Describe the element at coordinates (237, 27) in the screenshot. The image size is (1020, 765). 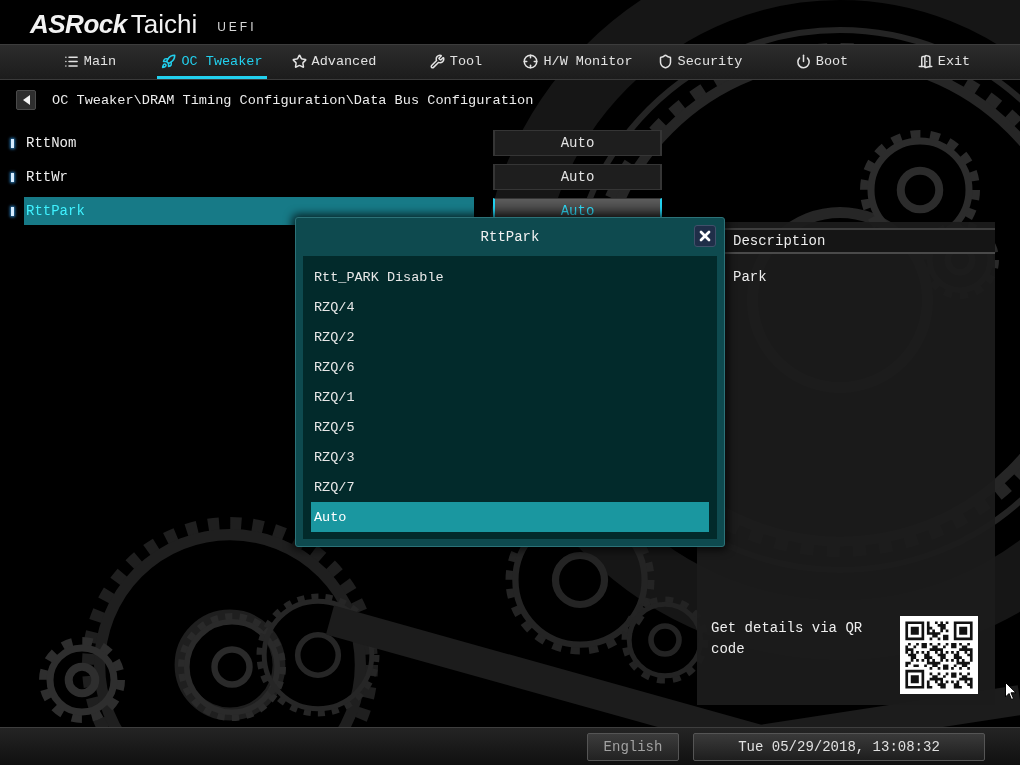
I see `uefi-label: UEFI` at that location.